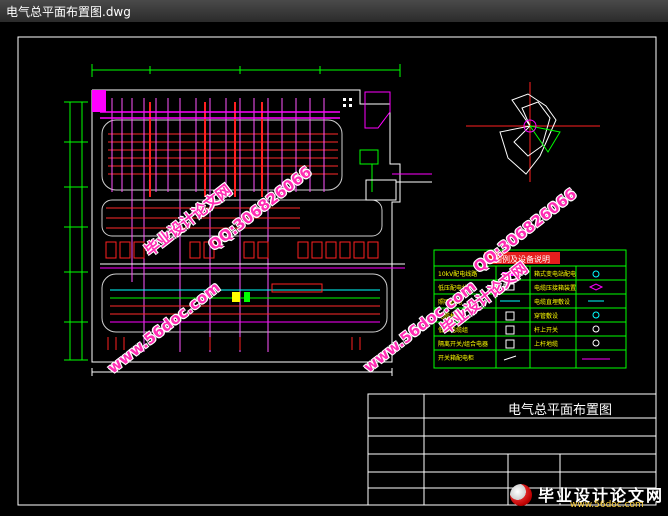 The image size is (668, 516). What do you see at coordinates (552, 302) in the screenshot?
I see `legend-row-right: 电缆直埋敷设` at bounding box center [552, 302].